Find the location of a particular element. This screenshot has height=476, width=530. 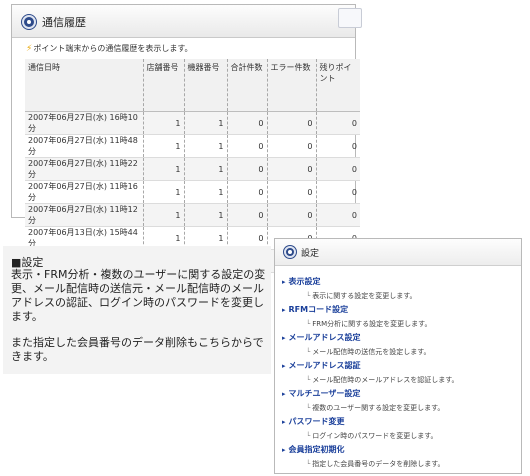

settings-link: ▸ メールアドレス認証 is located at coordinates (400, 365).